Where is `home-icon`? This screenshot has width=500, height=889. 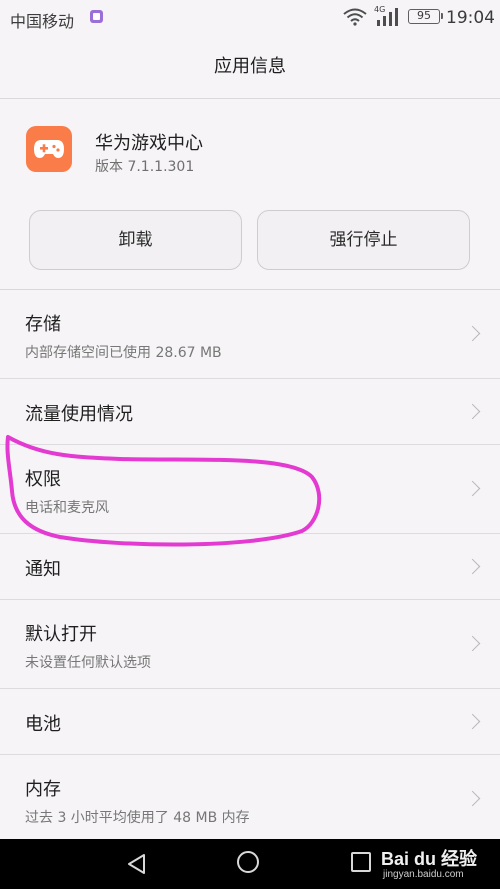
home-icon is located at coordinates (248, 862).